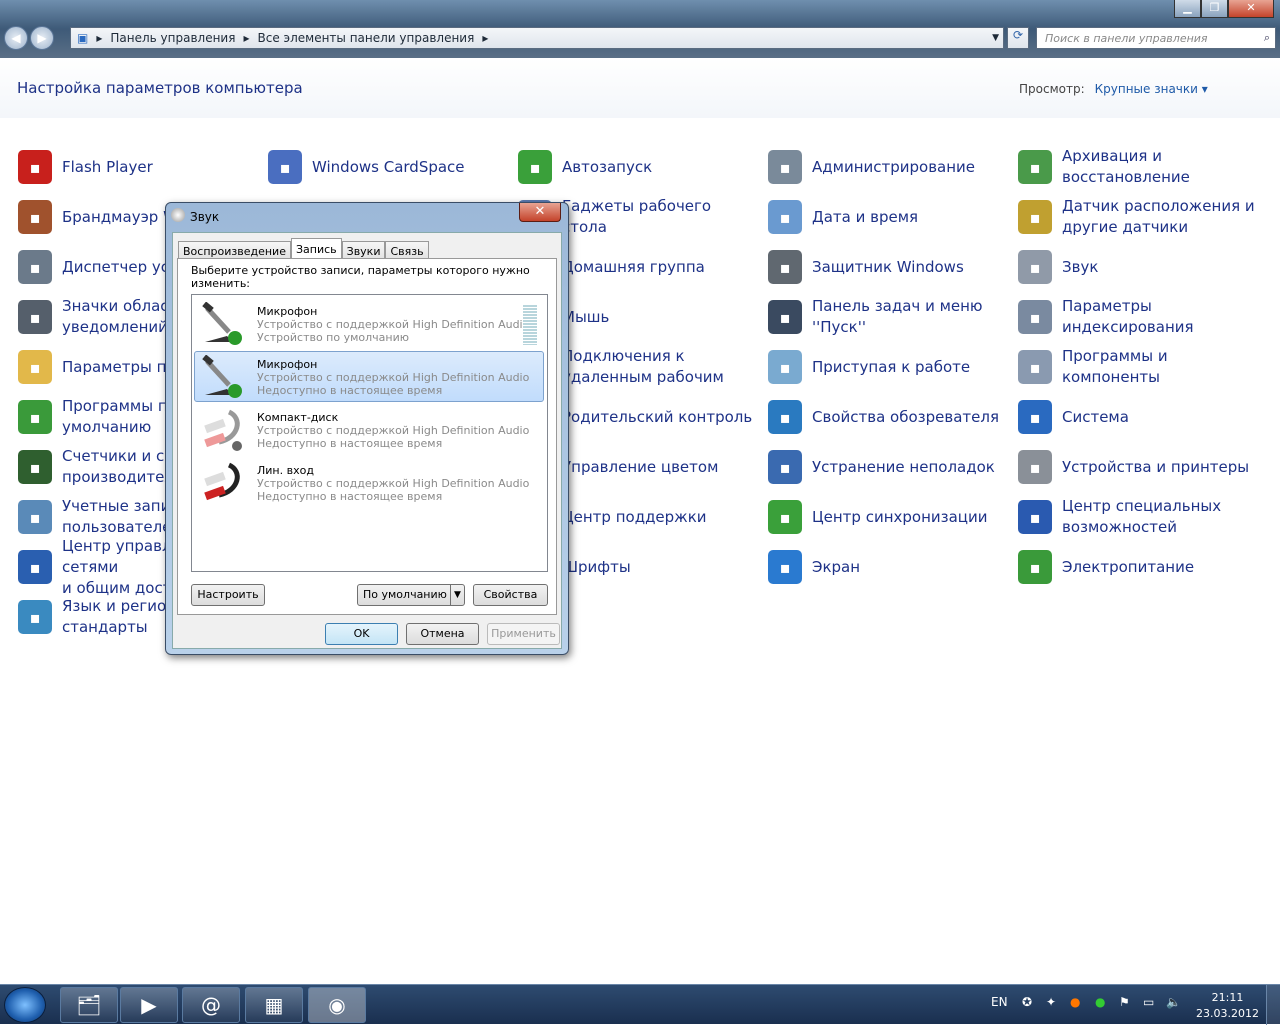 The image size is (1280, 1025). I want to click on speaker-icon: ▪, so click(1035, 267).